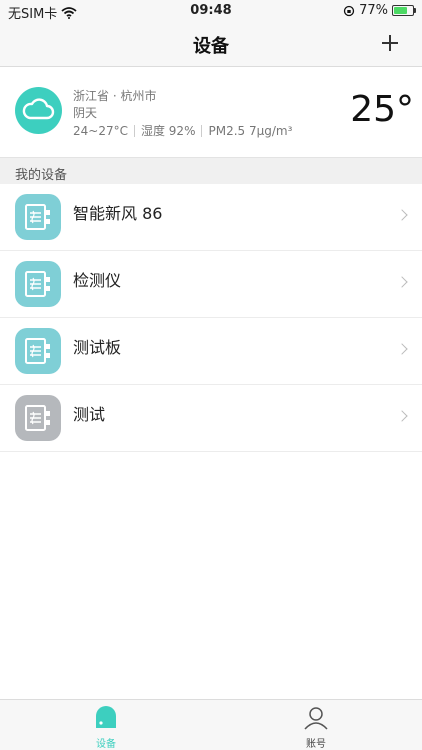 This screenshot has height=750, width=422. I want to click on device-name: 检测仪, so click(97, 280).